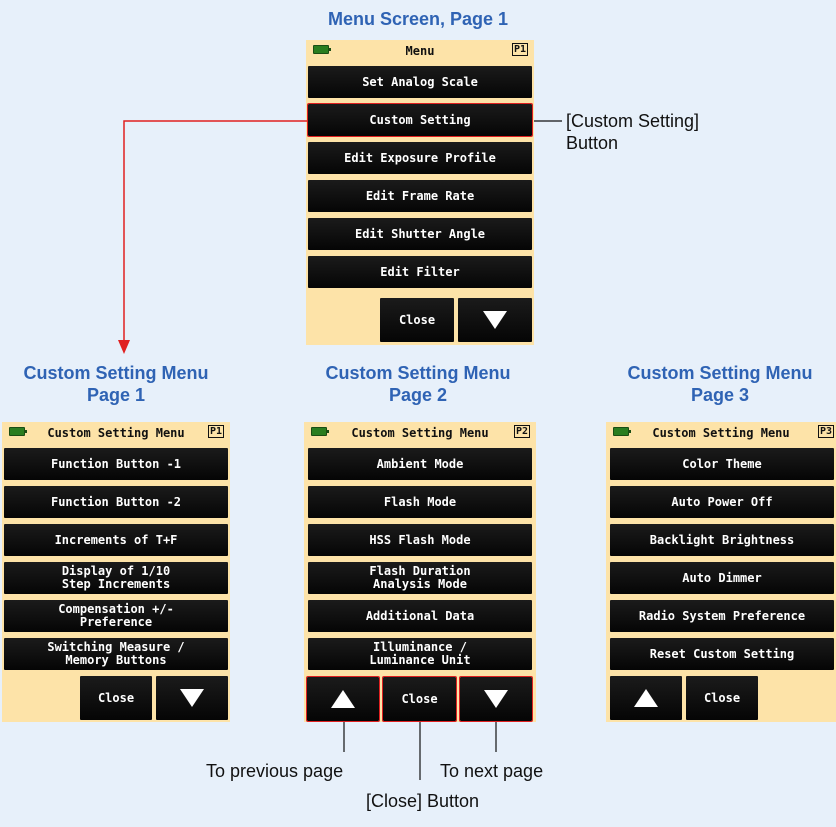 The image size is (836, 827). Describe the element at coordinates (124, 347) in the screenshot. I see `arrowhead-down-icon` at that location.